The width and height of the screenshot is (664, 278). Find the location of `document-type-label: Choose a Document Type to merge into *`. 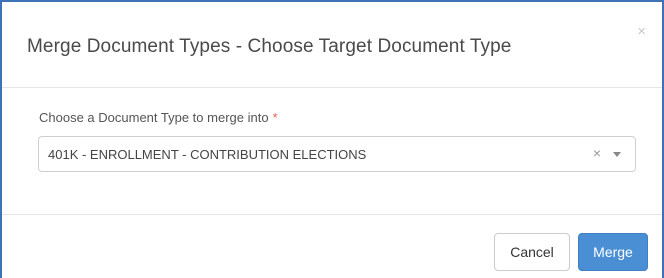

document-type-label: Choose a Document Type to merge into * is located at coordinates (158, 117).